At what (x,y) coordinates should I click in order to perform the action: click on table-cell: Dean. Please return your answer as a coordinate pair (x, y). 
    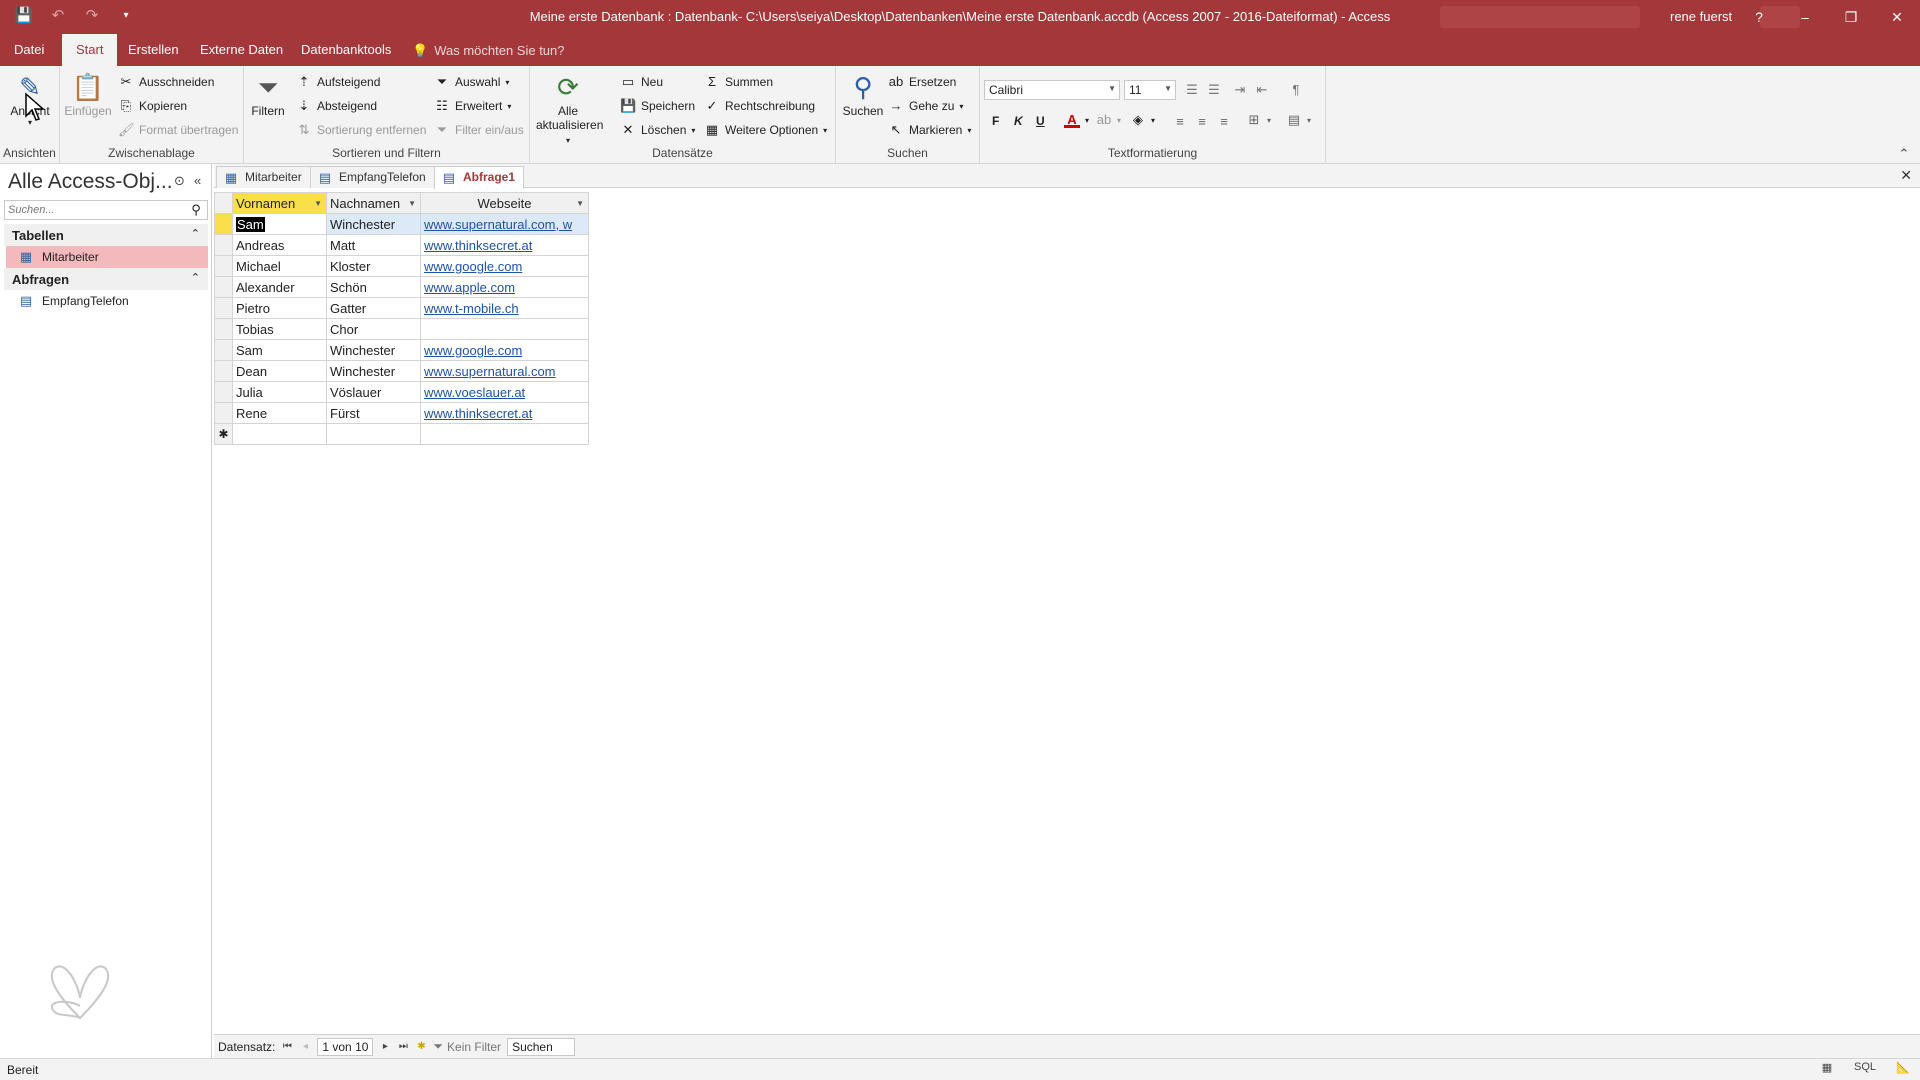
    Looking at the image, I should click on (279, 371).